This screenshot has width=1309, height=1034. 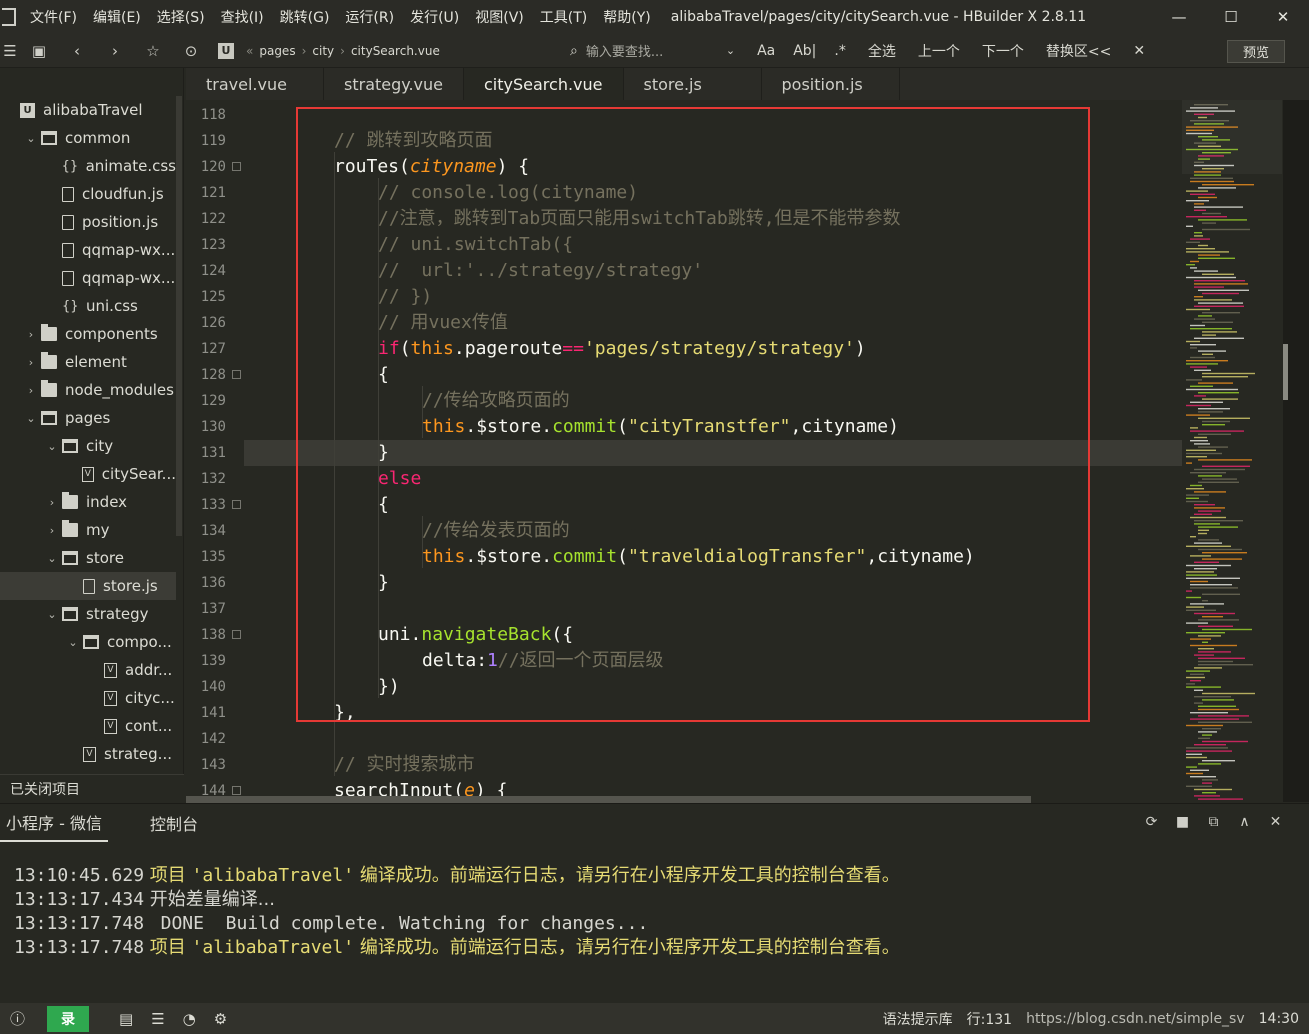 I want to click on tree-item: › my, so click(x=88, y=530).